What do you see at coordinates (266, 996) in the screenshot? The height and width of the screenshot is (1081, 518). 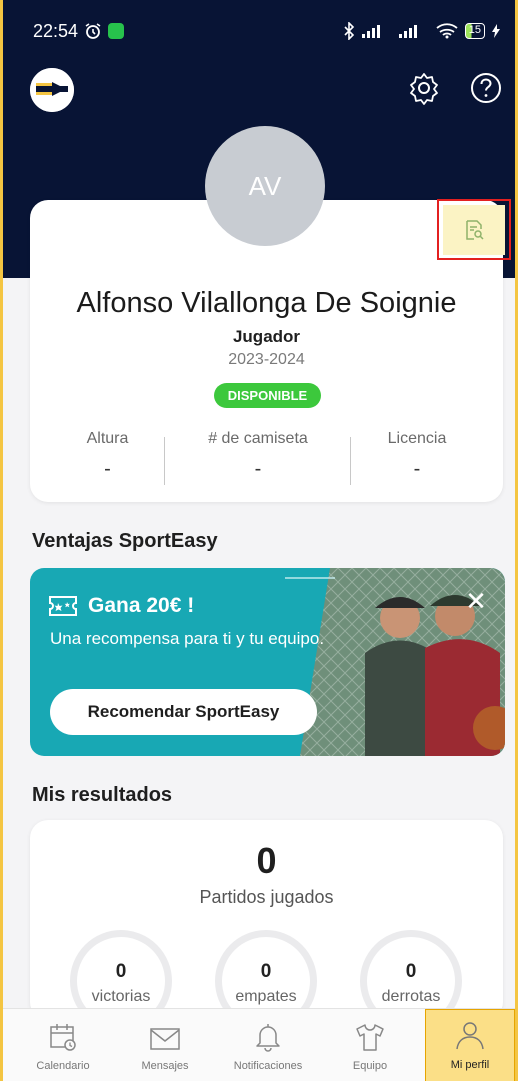 I see `draws-label: empates` at bounding box center [266, 996].